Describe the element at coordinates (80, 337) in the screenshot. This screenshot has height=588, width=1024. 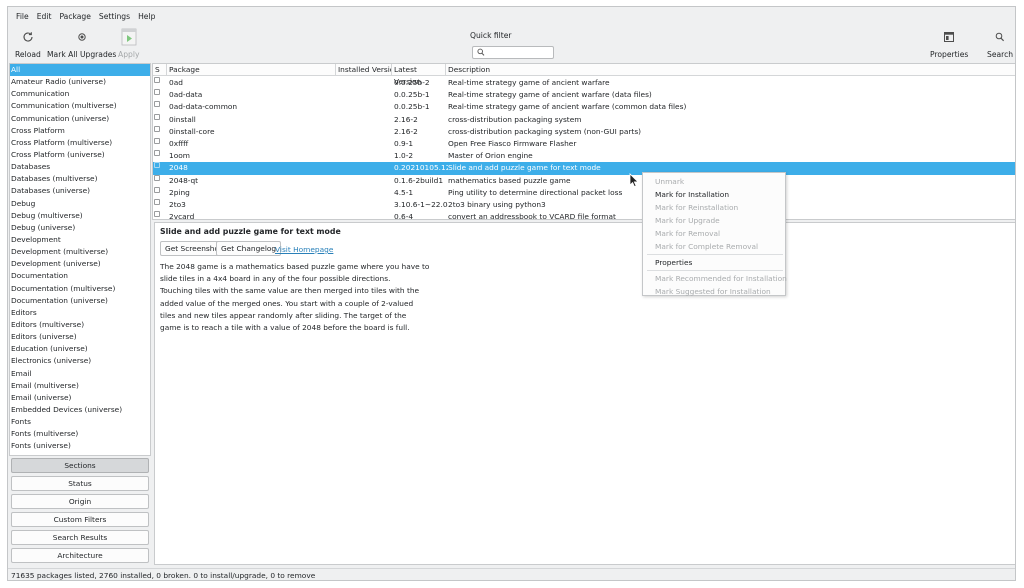
I see `section-item: Editors (universe)` at that location.